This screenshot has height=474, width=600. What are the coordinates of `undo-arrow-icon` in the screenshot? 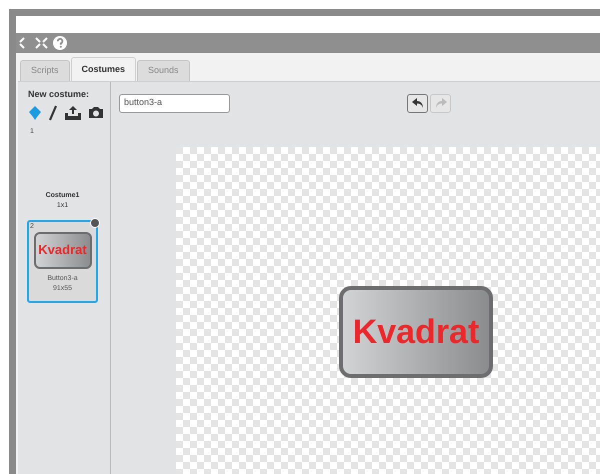 It's located at (418, 103).